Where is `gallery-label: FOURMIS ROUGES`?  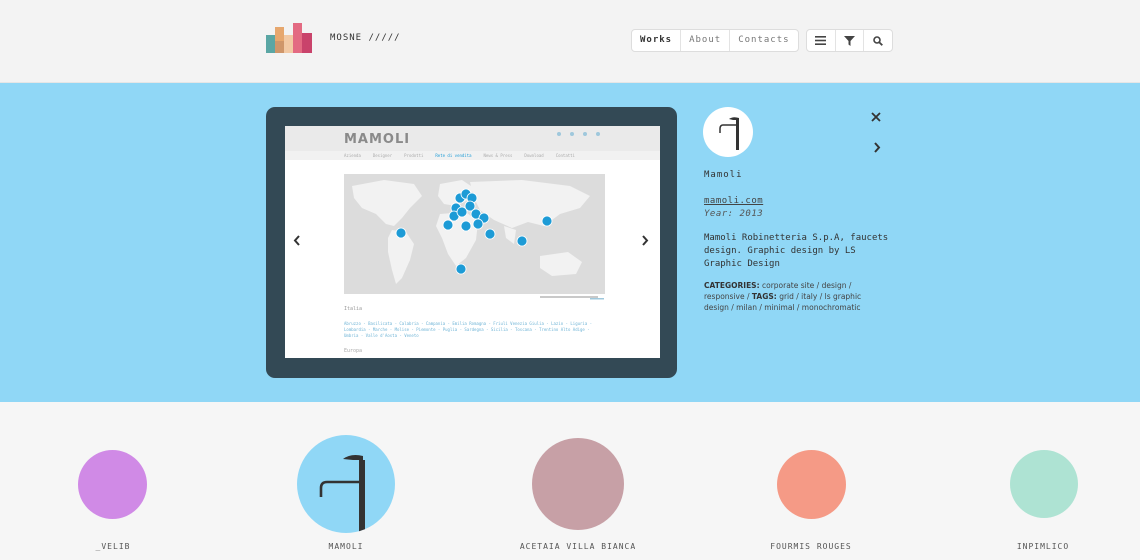
gallery-label: FOURMIS ROUGES is located at coordinates (811, 546).